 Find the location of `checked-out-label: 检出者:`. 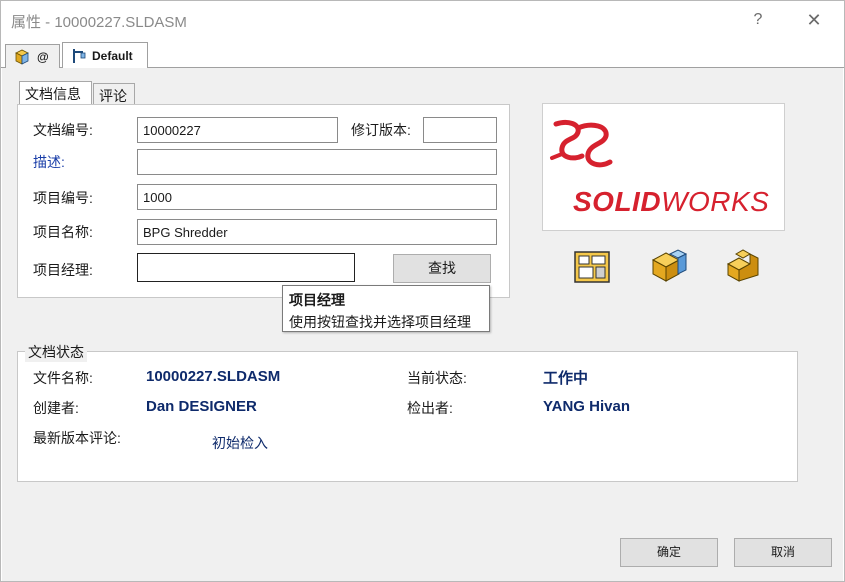

checked-out-label: 检出者: is located at coordinates (430, 408).